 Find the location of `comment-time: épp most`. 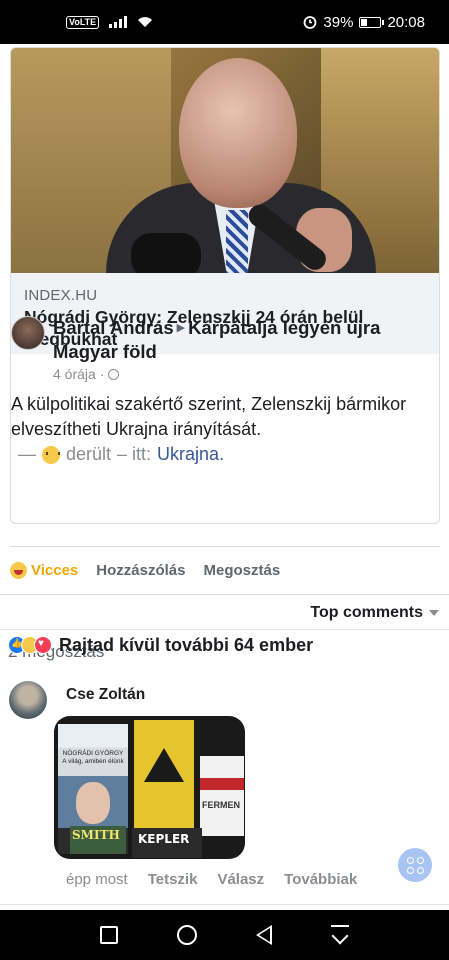

comment-time: épp most is located at coordinates (97, 879).